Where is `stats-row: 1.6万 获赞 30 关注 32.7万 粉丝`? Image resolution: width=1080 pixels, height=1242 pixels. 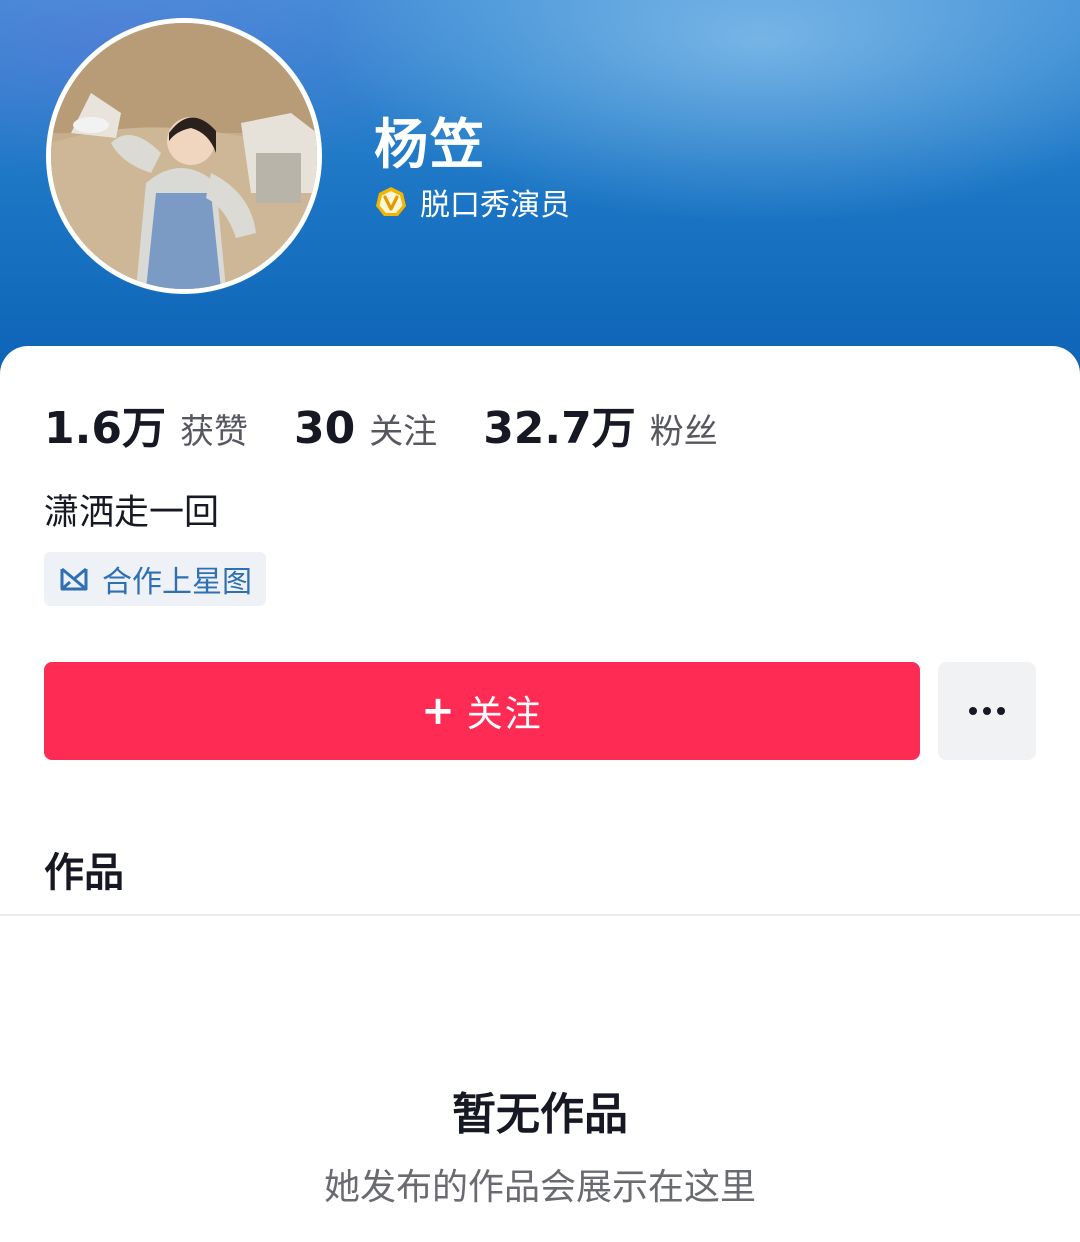
stats-row: 1.6万 获赞 30 关注 32.7万 粉丝 is located at coordinates (404, 424).